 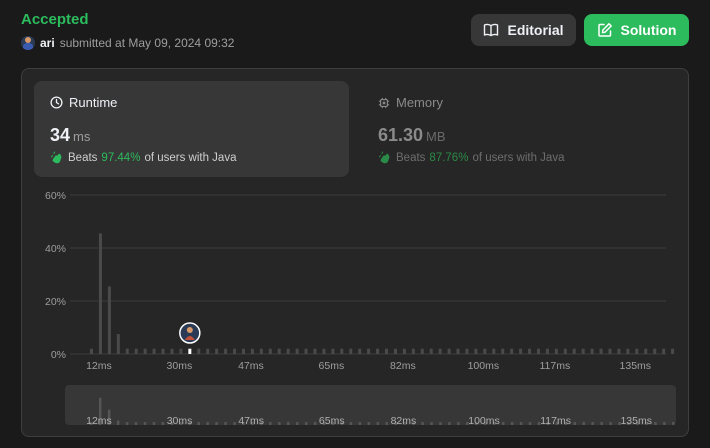 I want to click on x-tick-label: 135ms, so click(x=636, y=366).